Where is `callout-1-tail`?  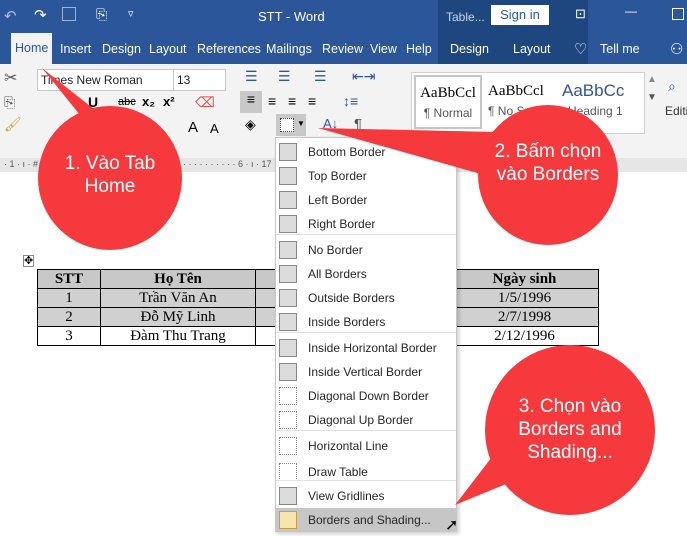
callout-1-tail is located at coordinates (68, 91).